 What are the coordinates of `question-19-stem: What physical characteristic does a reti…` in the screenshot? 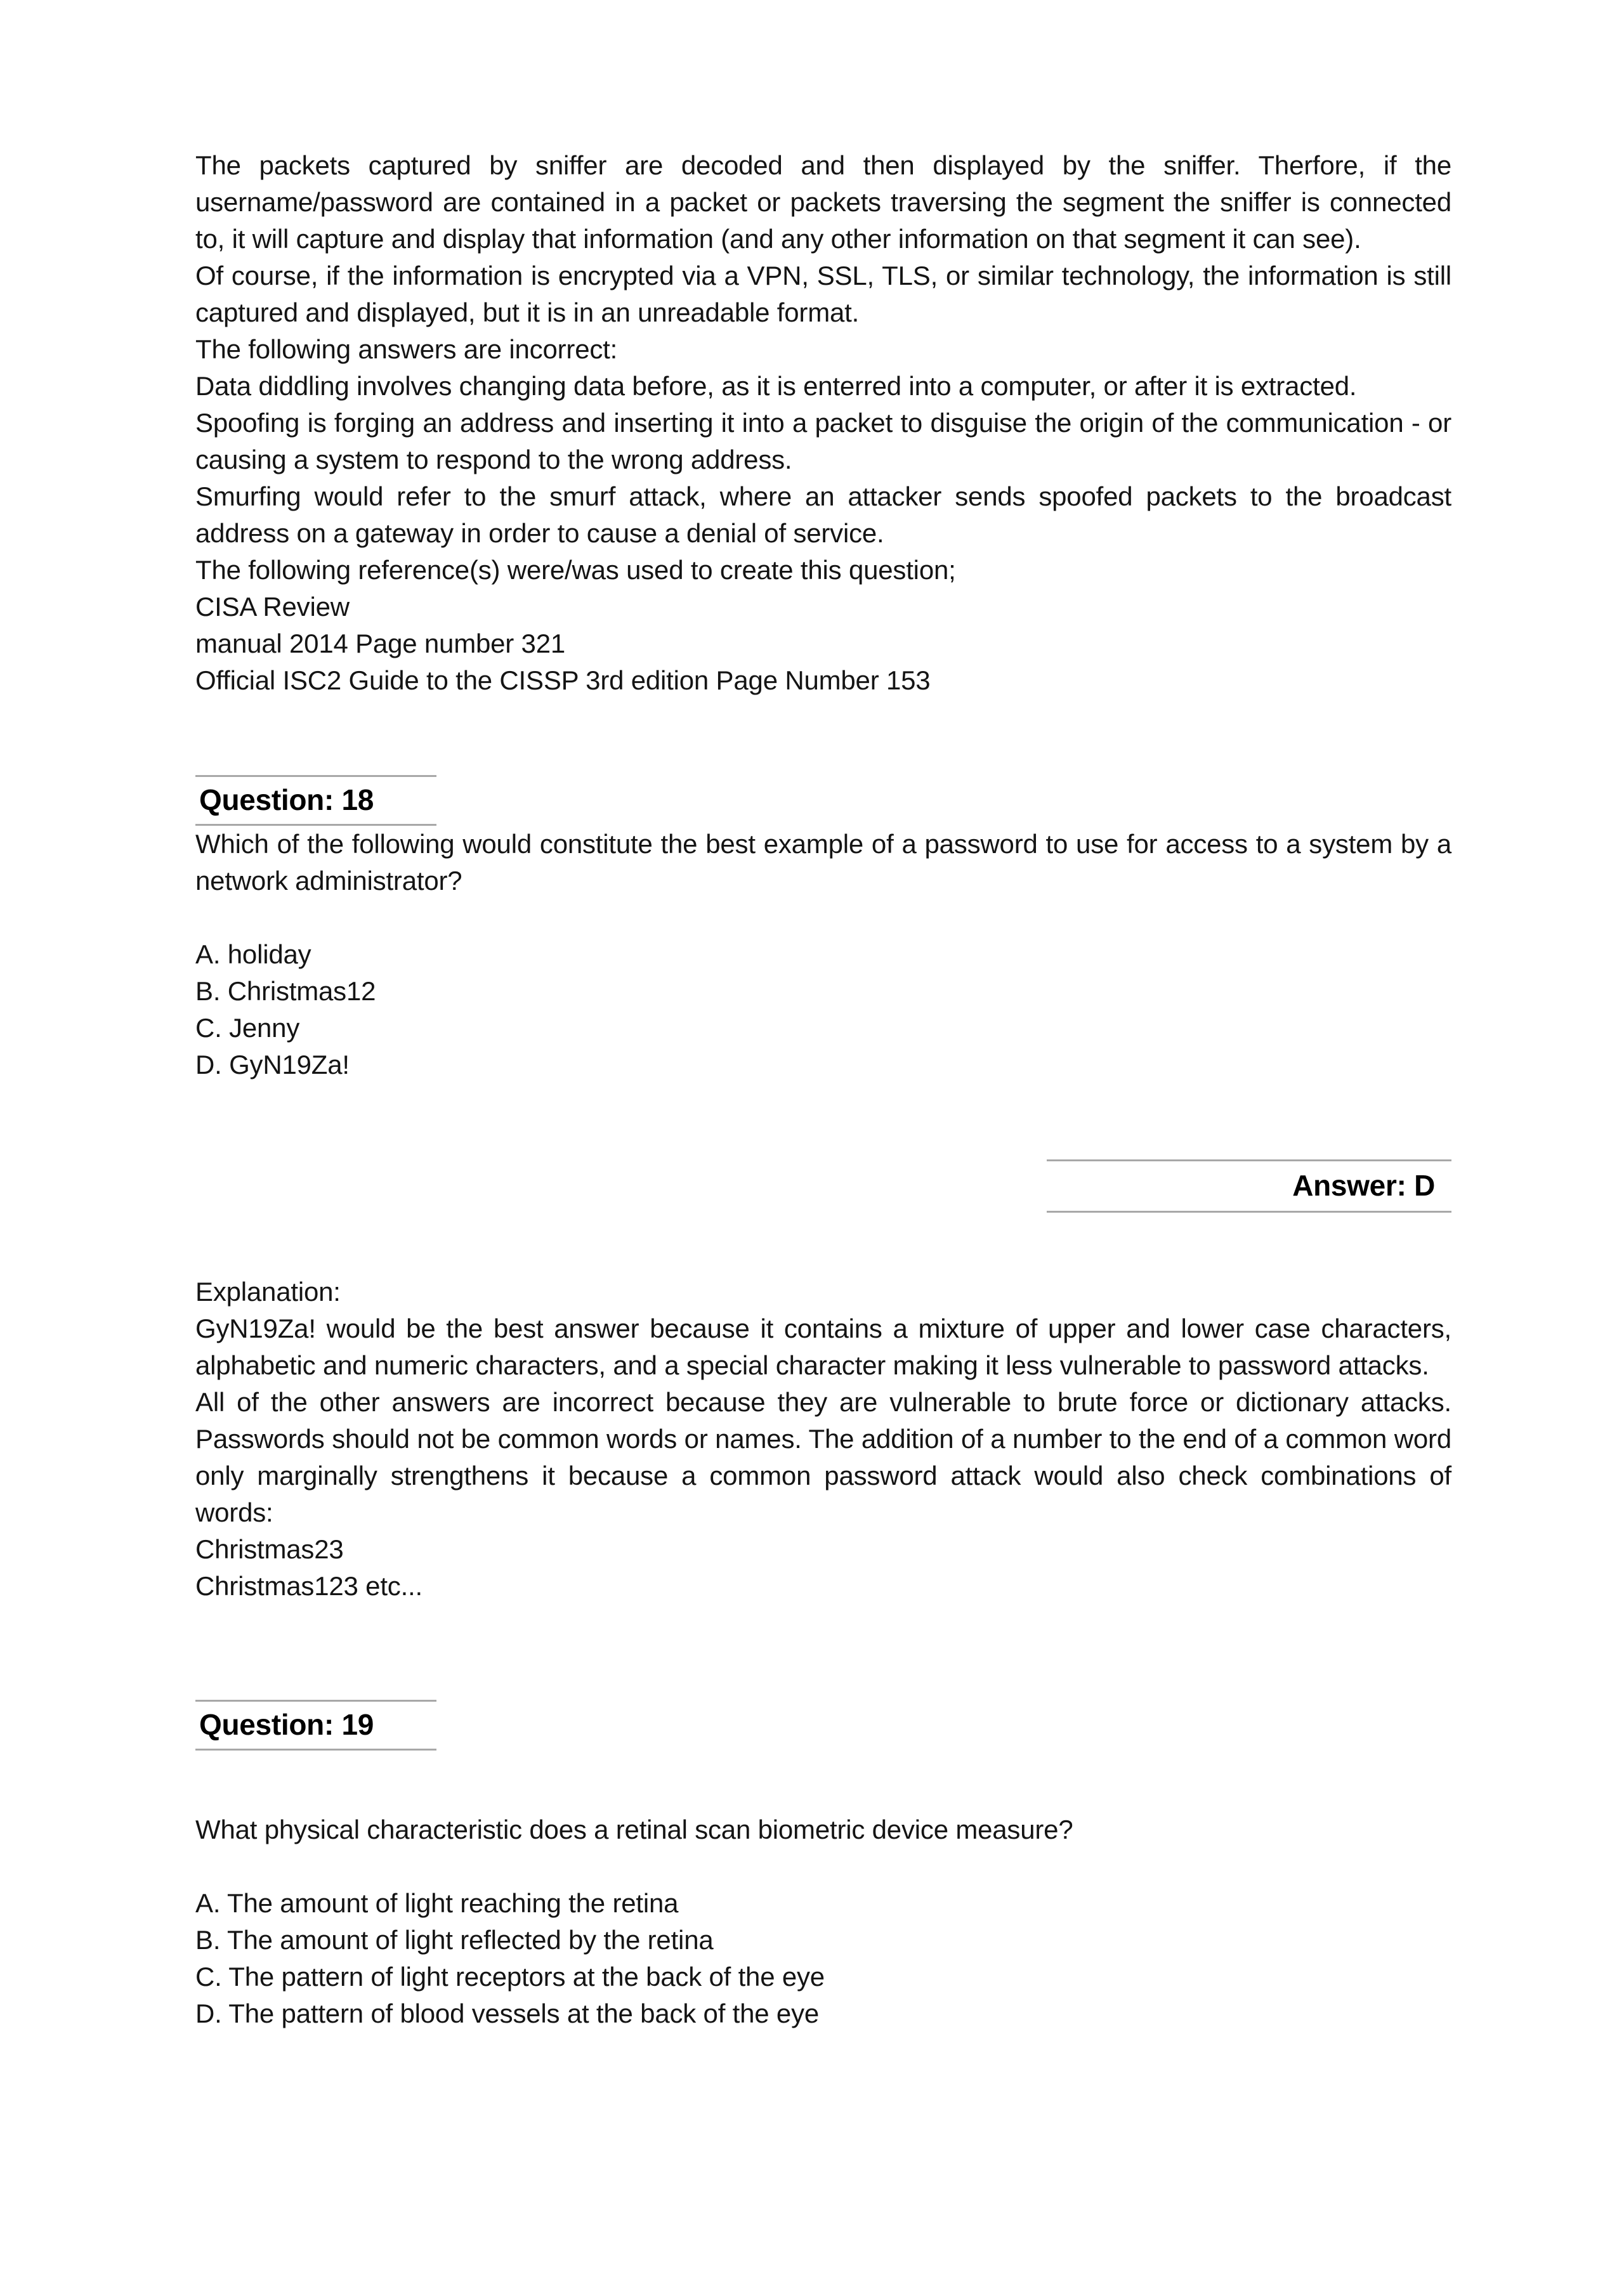 It's located at (634, 1830).